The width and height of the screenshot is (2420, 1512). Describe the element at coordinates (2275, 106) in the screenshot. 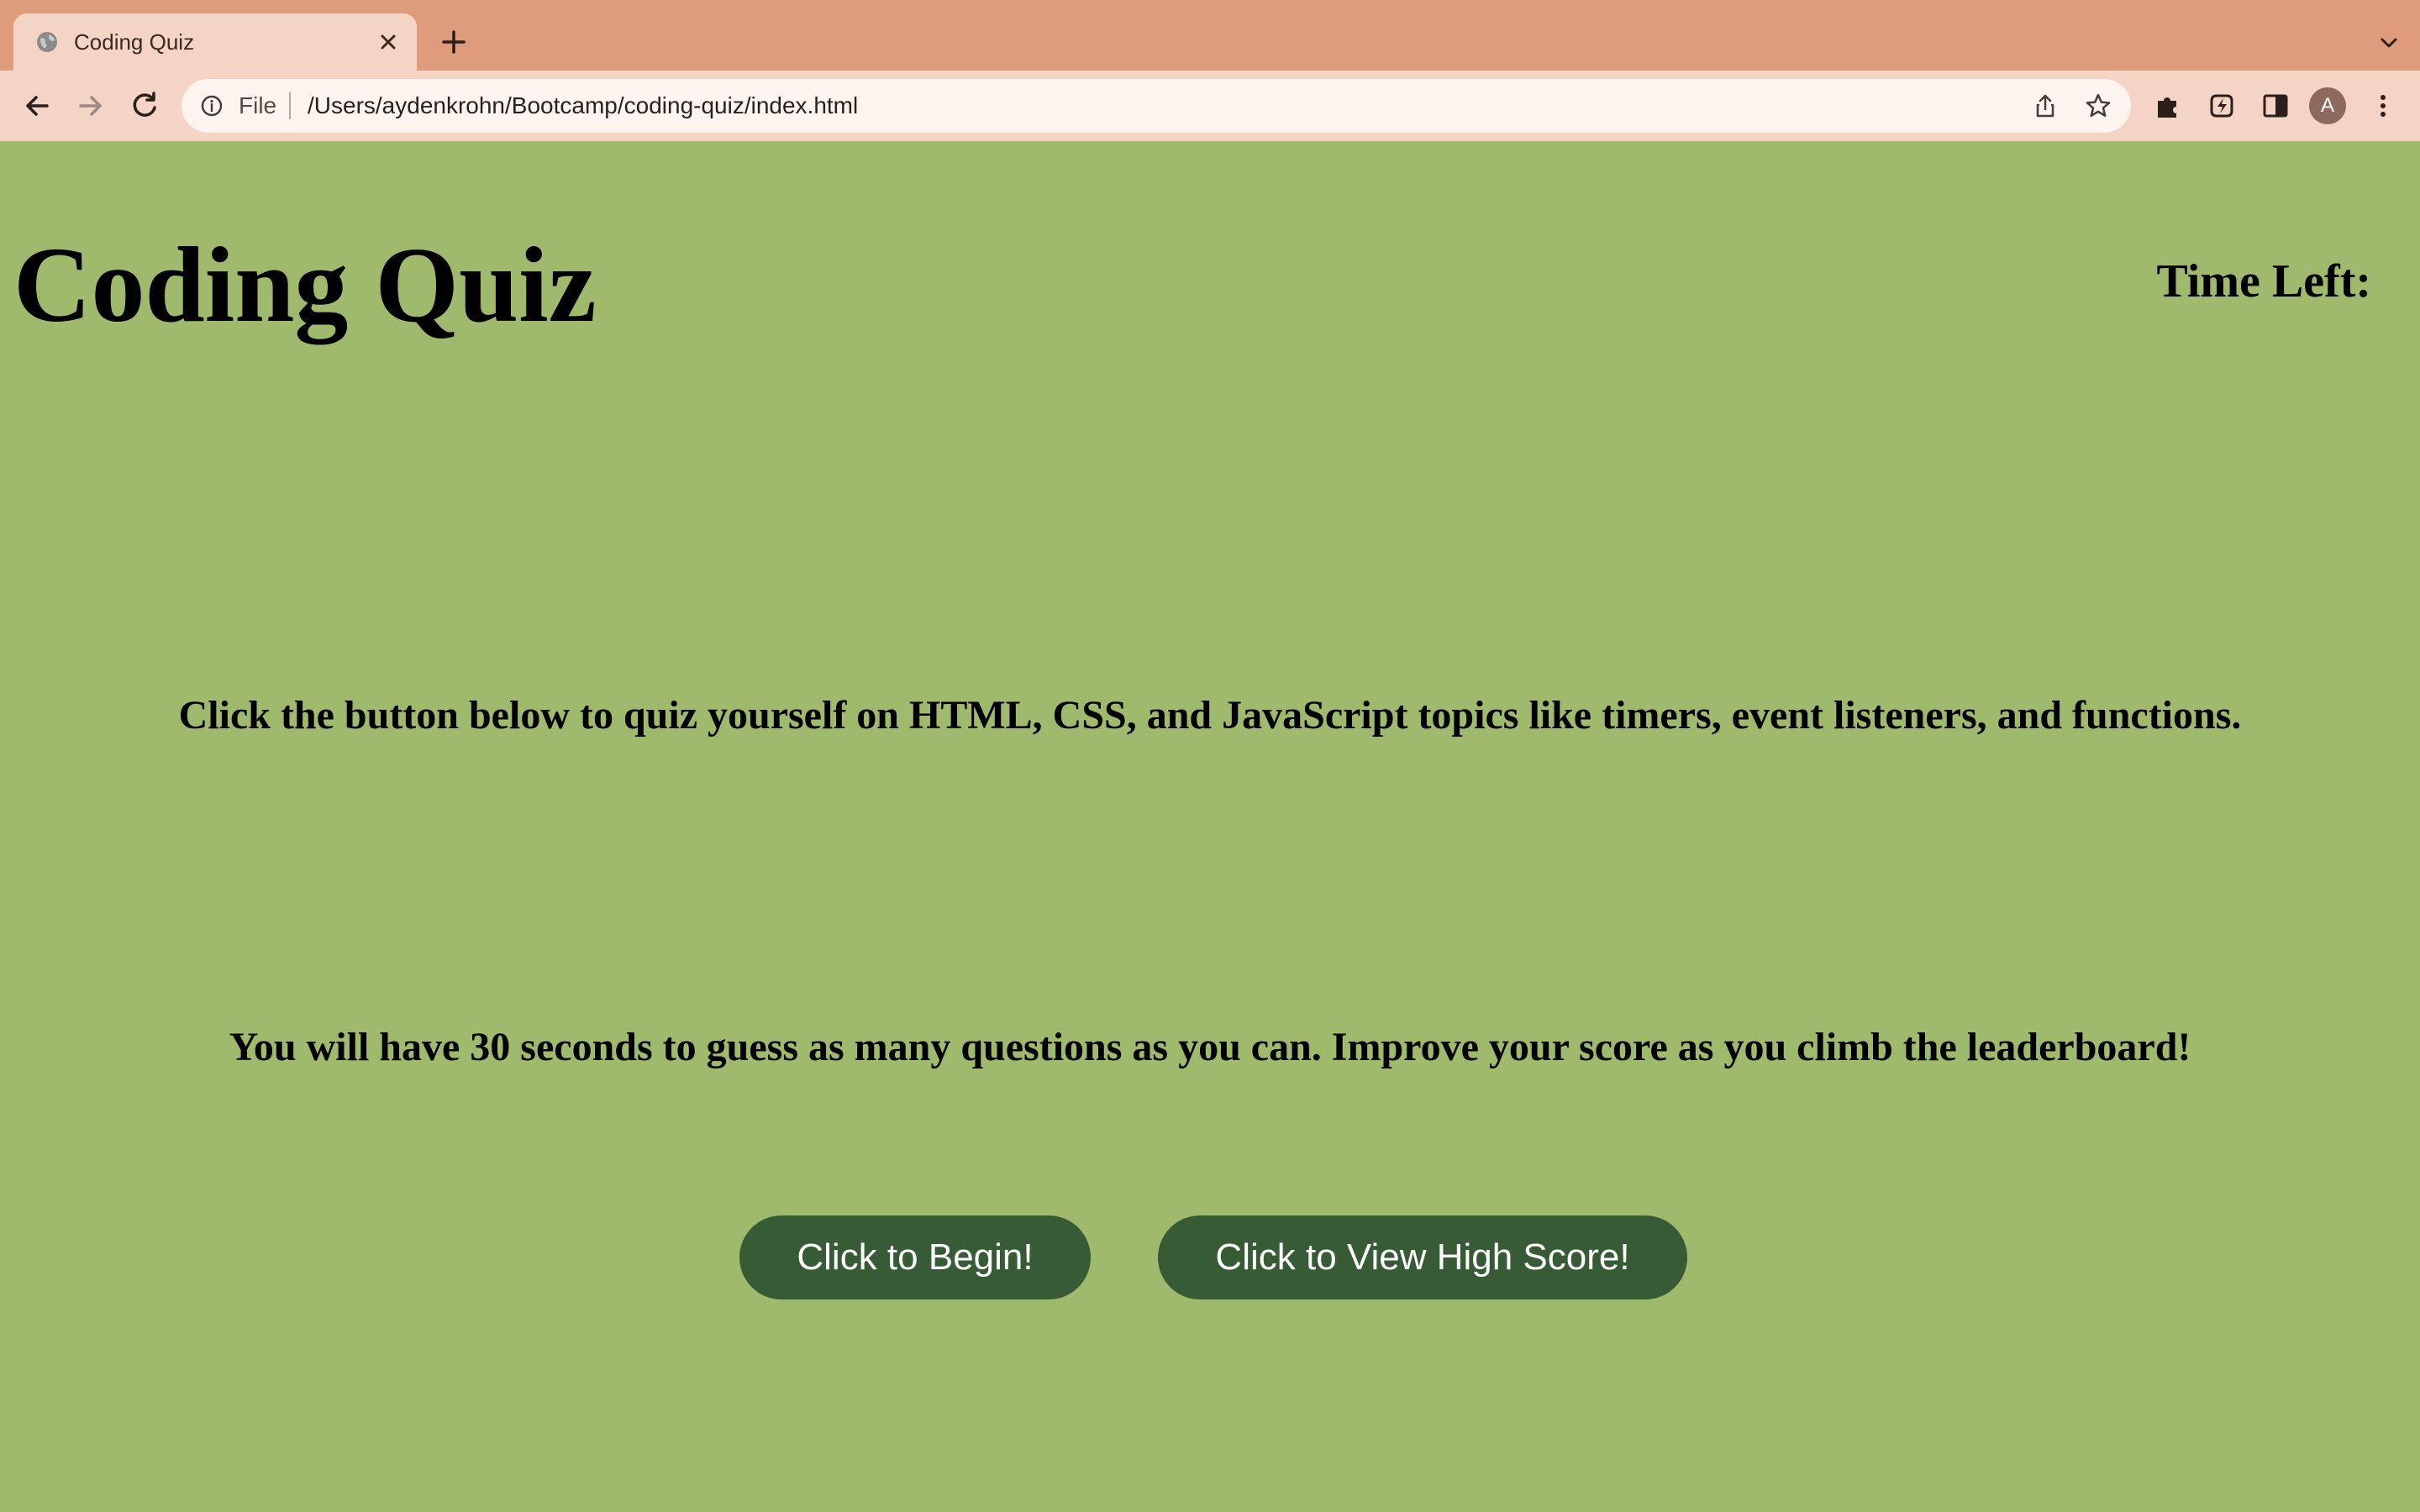

I see `side-panel-icon` at that location.